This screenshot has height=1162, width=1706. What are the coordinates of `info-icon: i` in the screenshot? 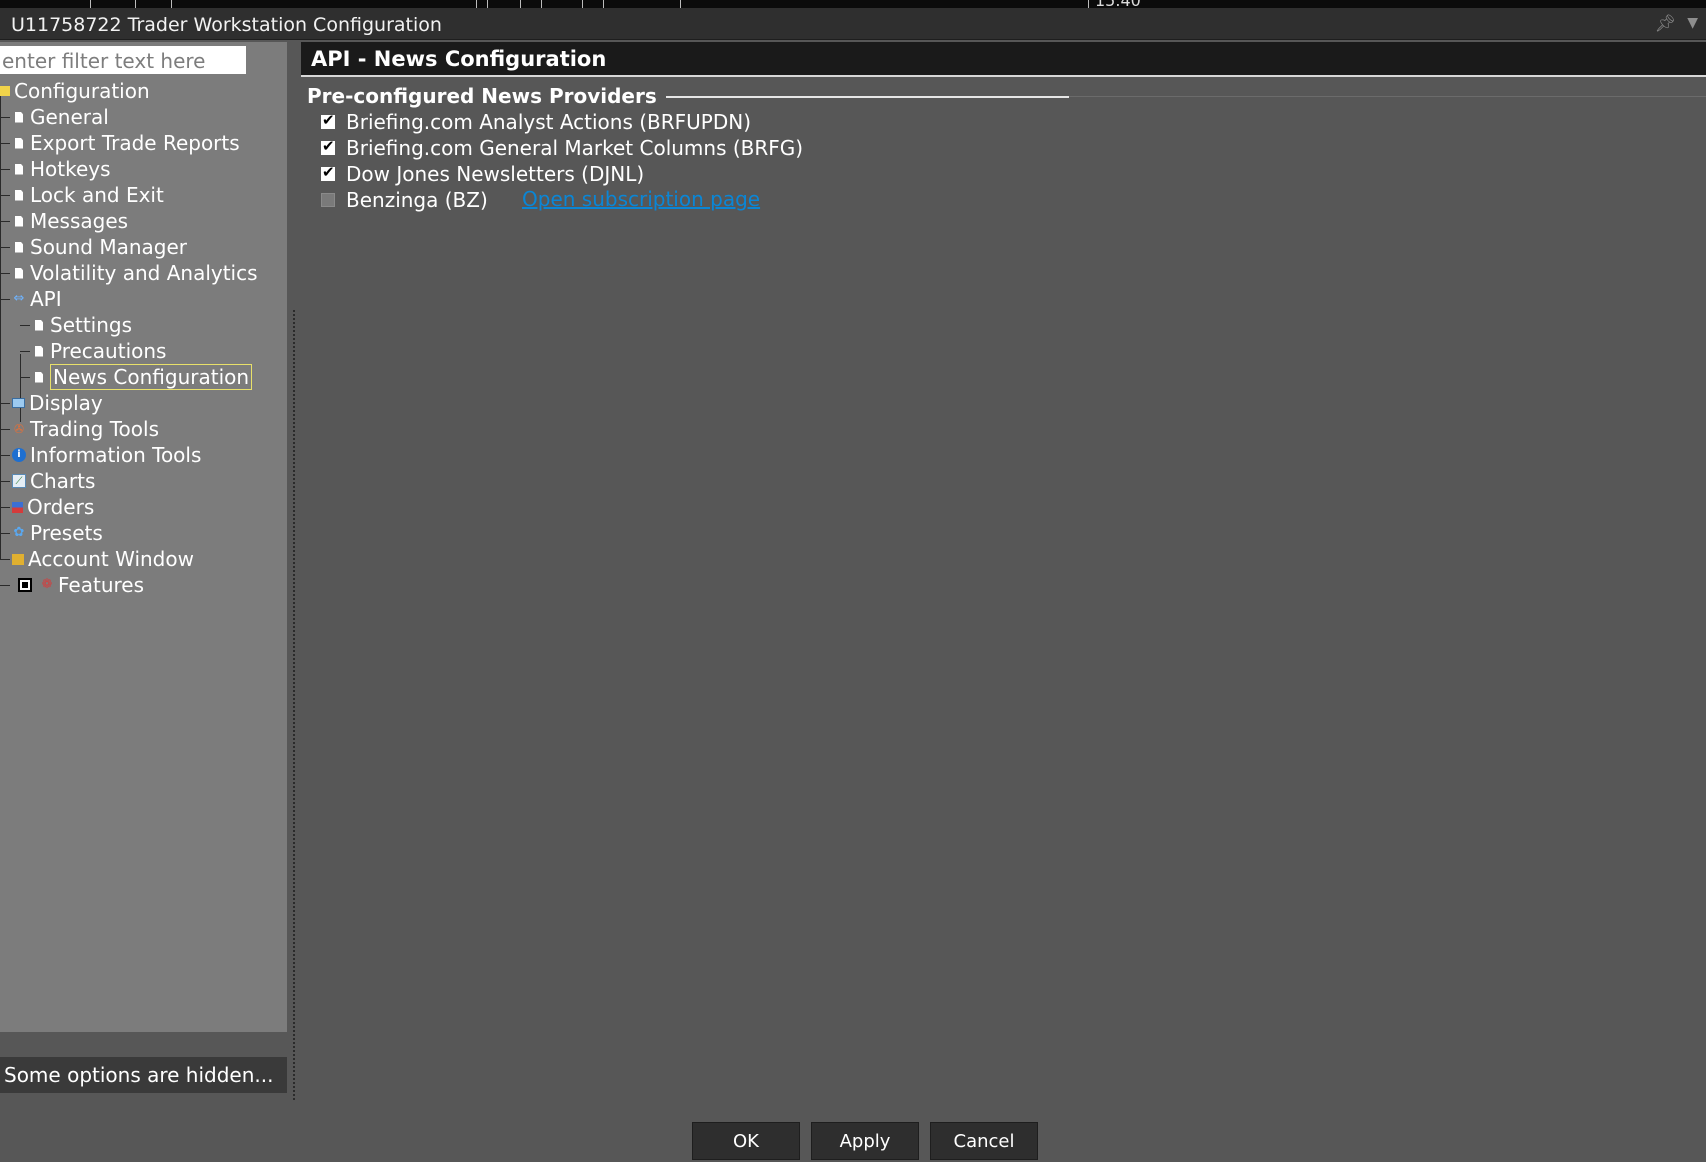 It's located at (19, 455).